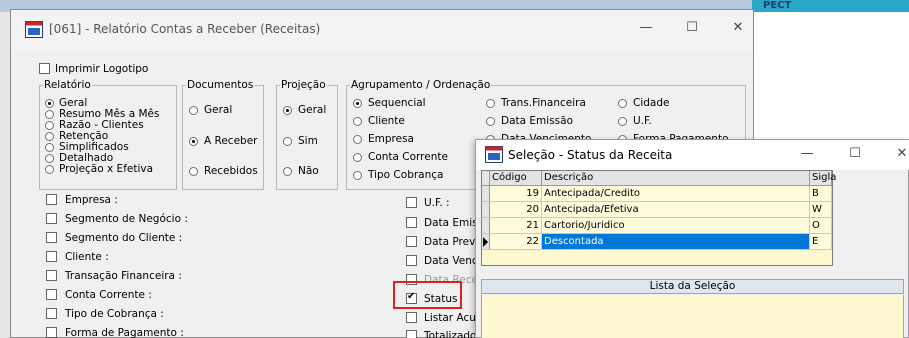 Image resolution: width=909 pixels, height=338 pixels. I want to click on cell-sigla: B, so click(821, 194).